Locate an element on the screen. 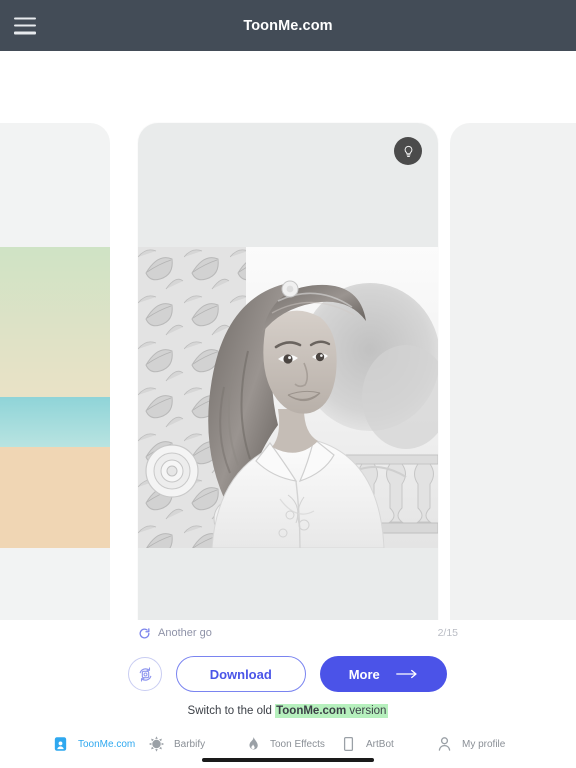 Image resolution: width=576 pixels, height=768 pixels. swap-face-icon is located at coordinates (145, 674).